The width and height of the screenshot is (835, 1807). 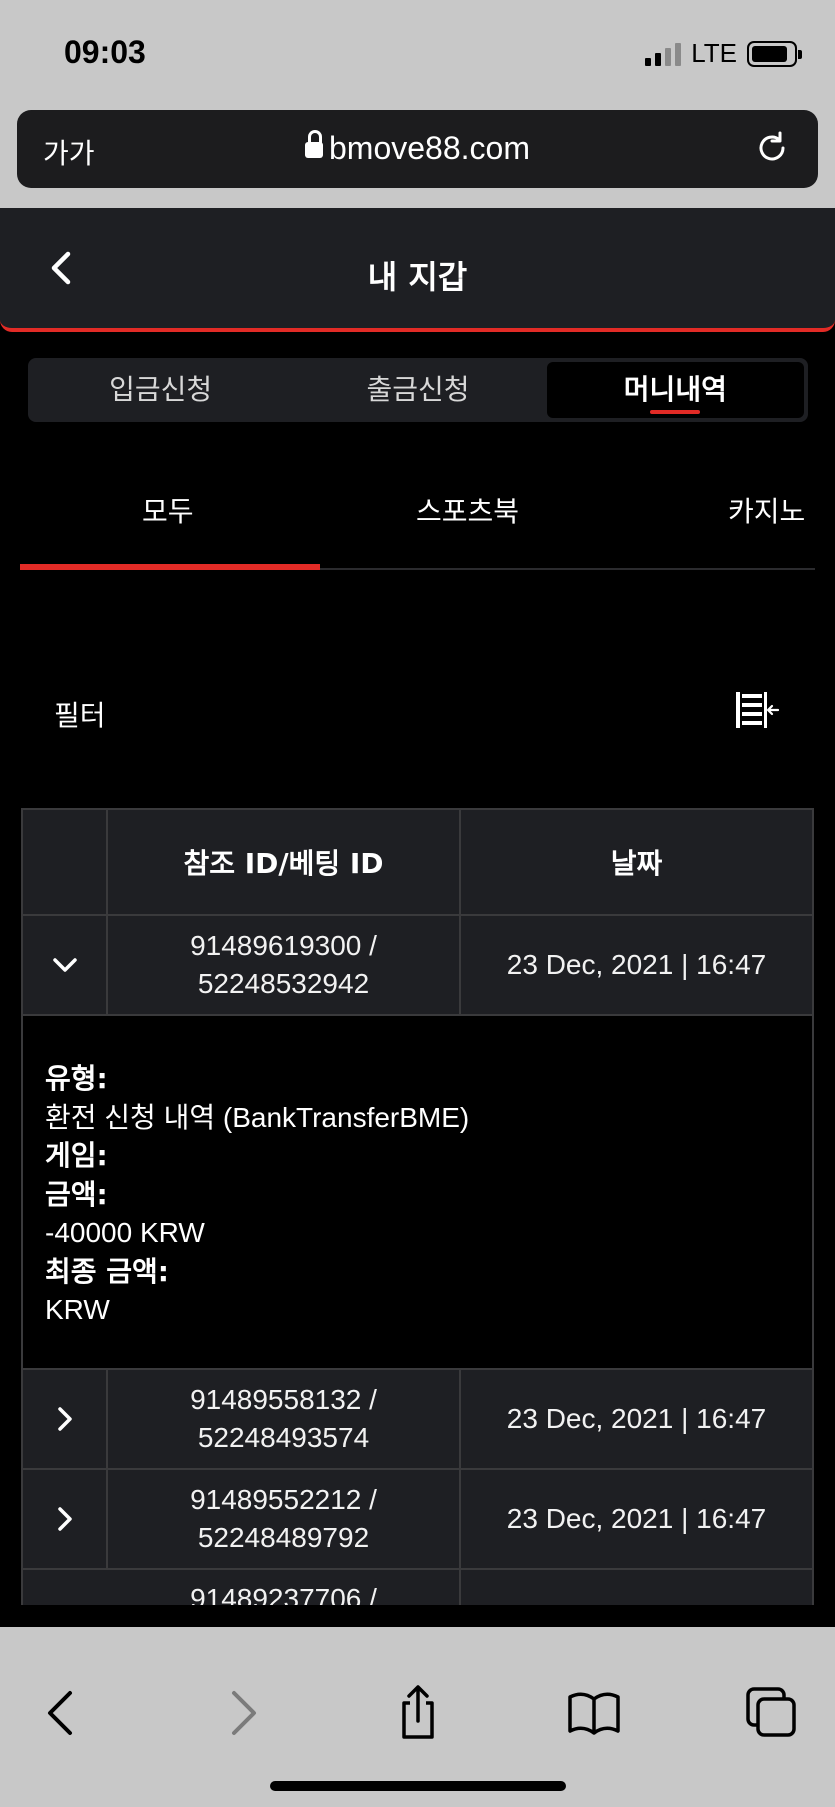 I want to click on tabs-icon, so click(x=772, y=1713).